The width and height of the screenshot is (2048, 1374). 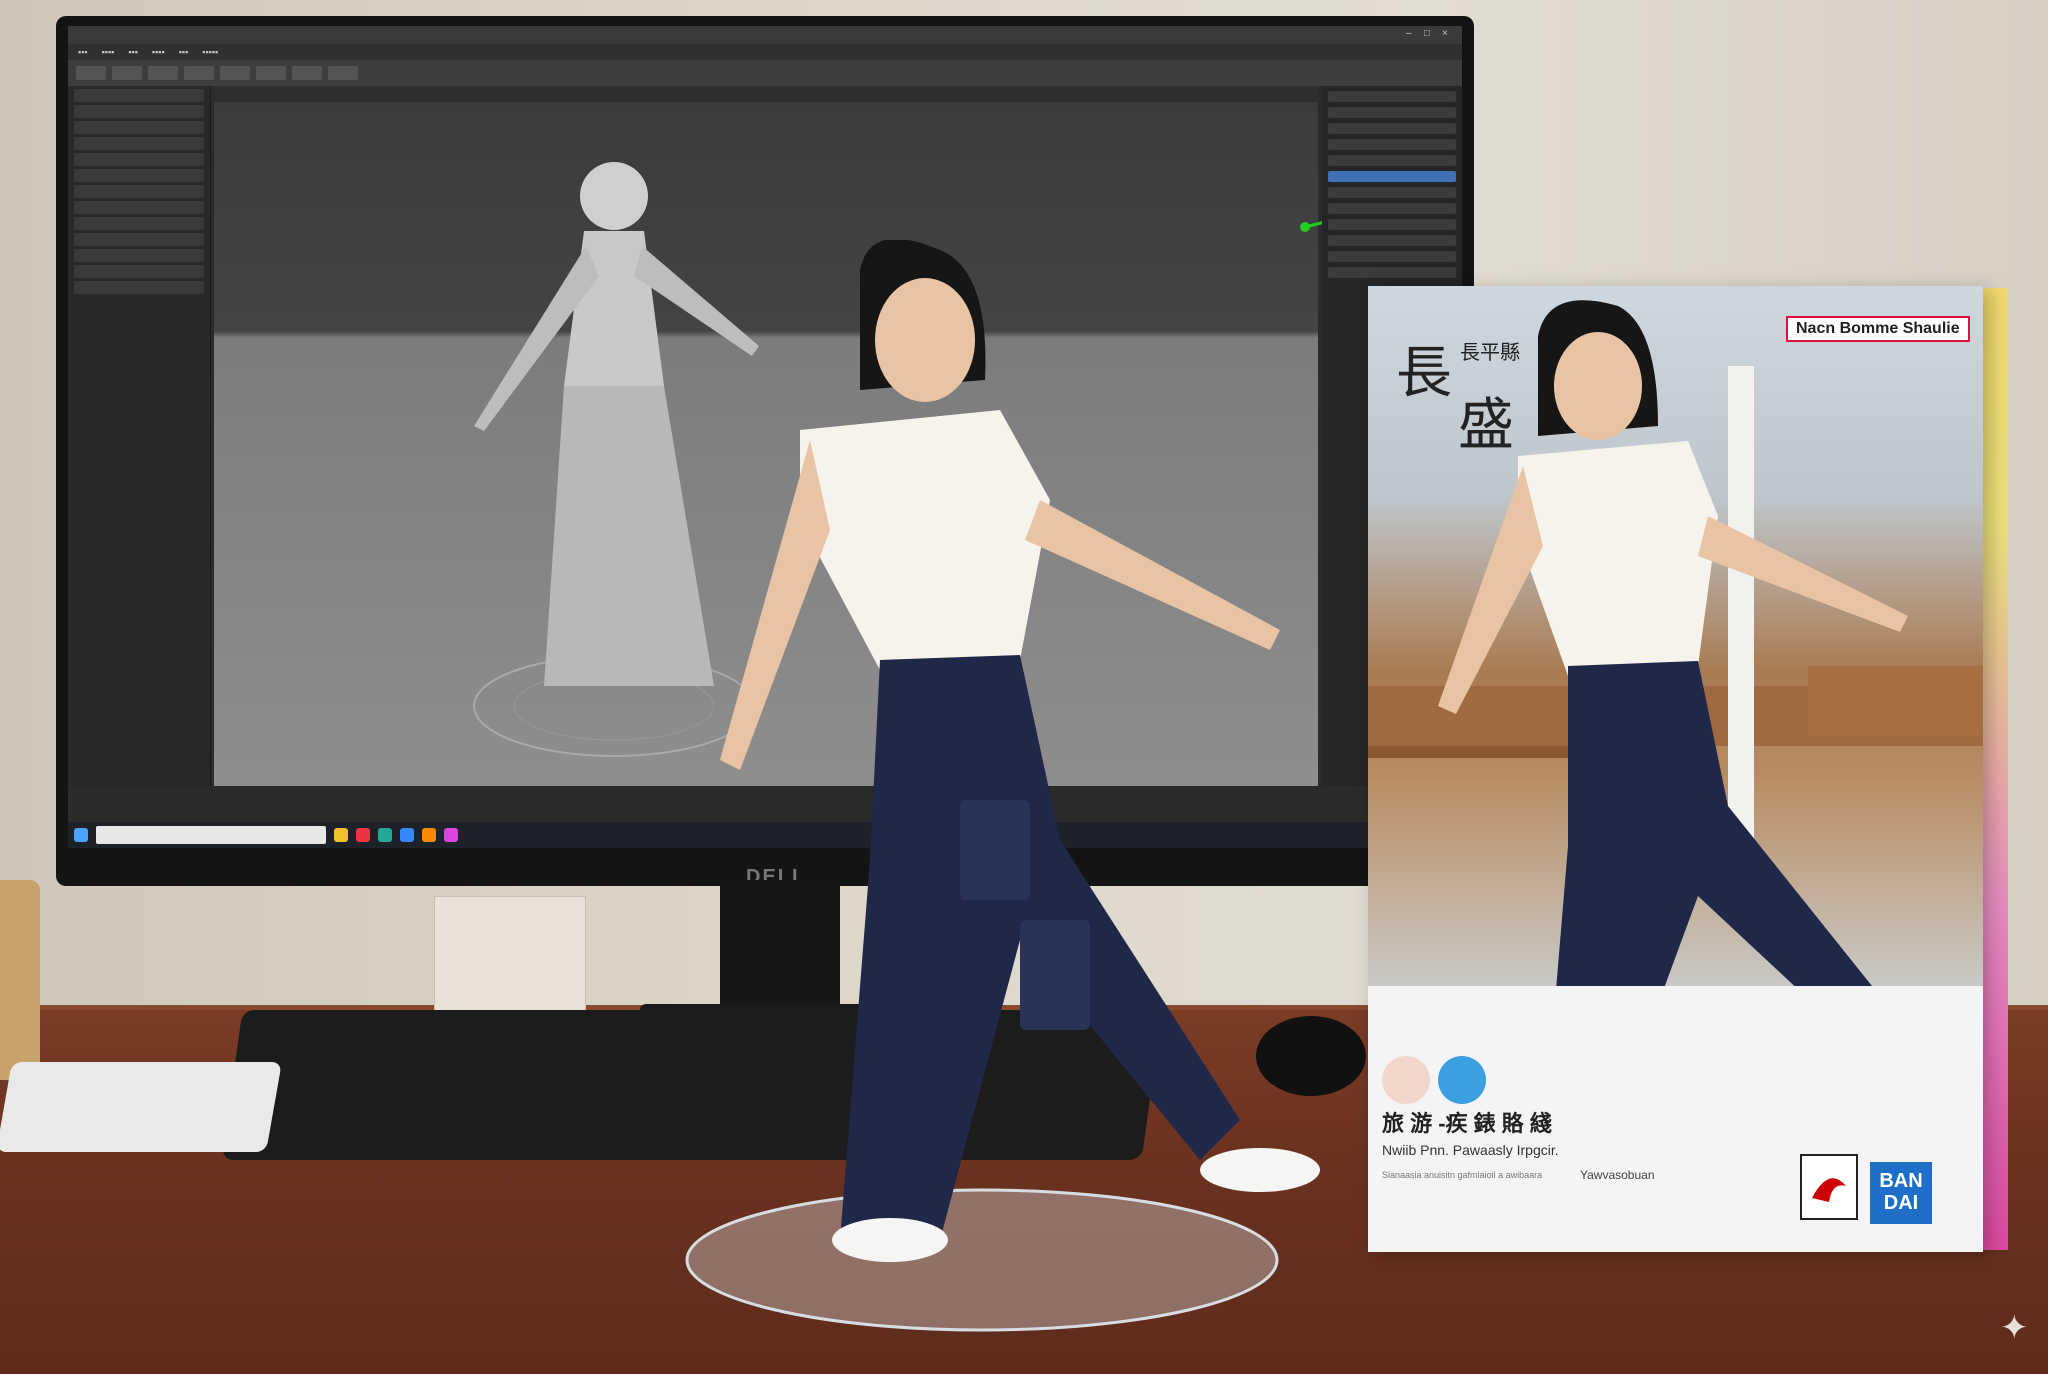 I want to click on property-row-selected, so click(x=1392, y=176).